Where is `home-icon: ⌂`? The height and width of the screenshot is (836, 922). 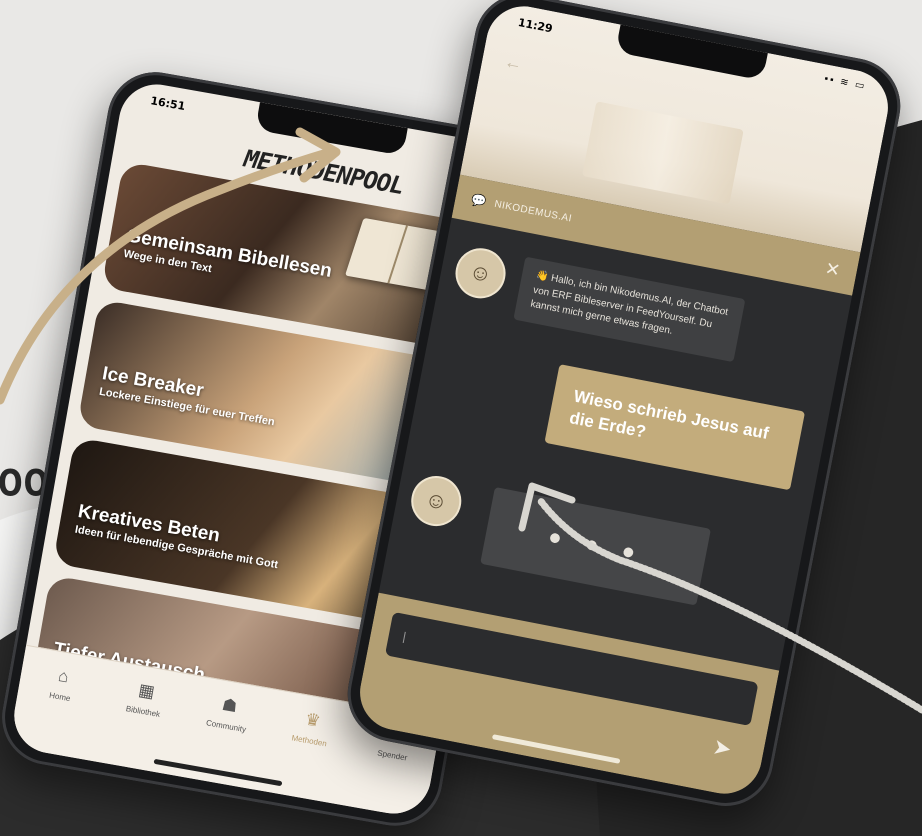
home-icon: ⌂ is located at coordinates (63, 676).